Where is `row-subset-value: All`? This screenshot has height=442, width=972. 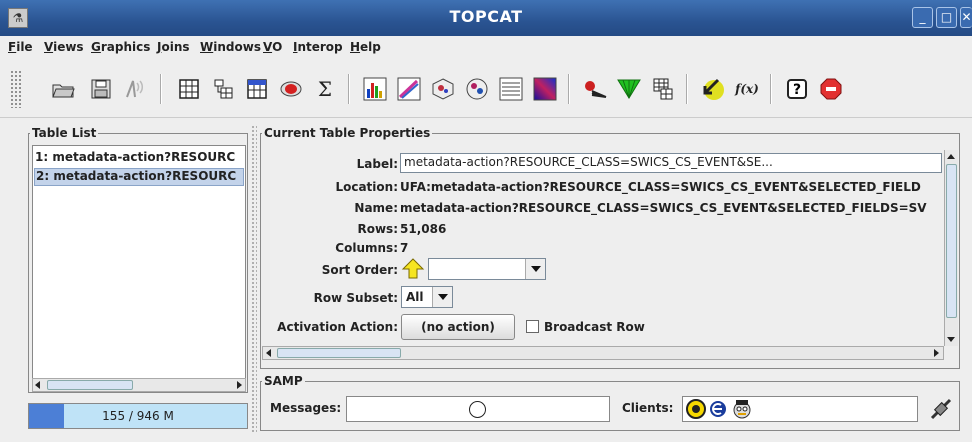 row-subset-value: All is located at coordinates (415, 297).